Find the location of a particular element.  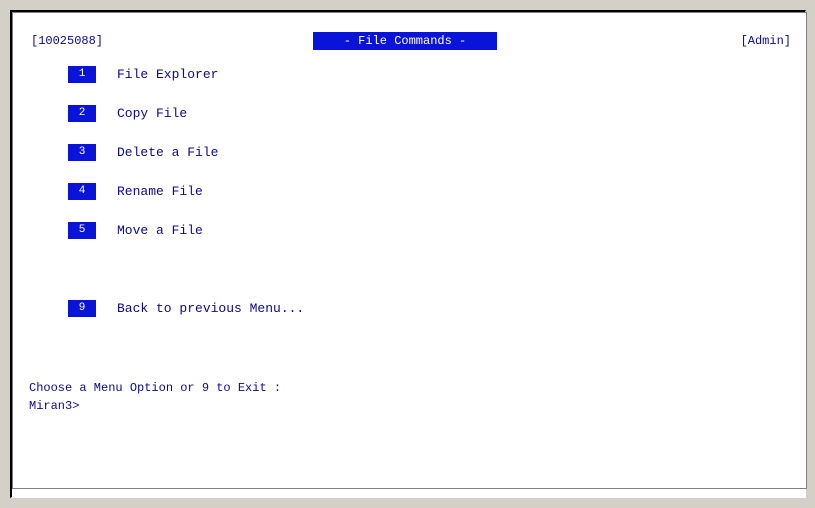

menu-option-number-1: 1 is located at coordinates (82, 74).